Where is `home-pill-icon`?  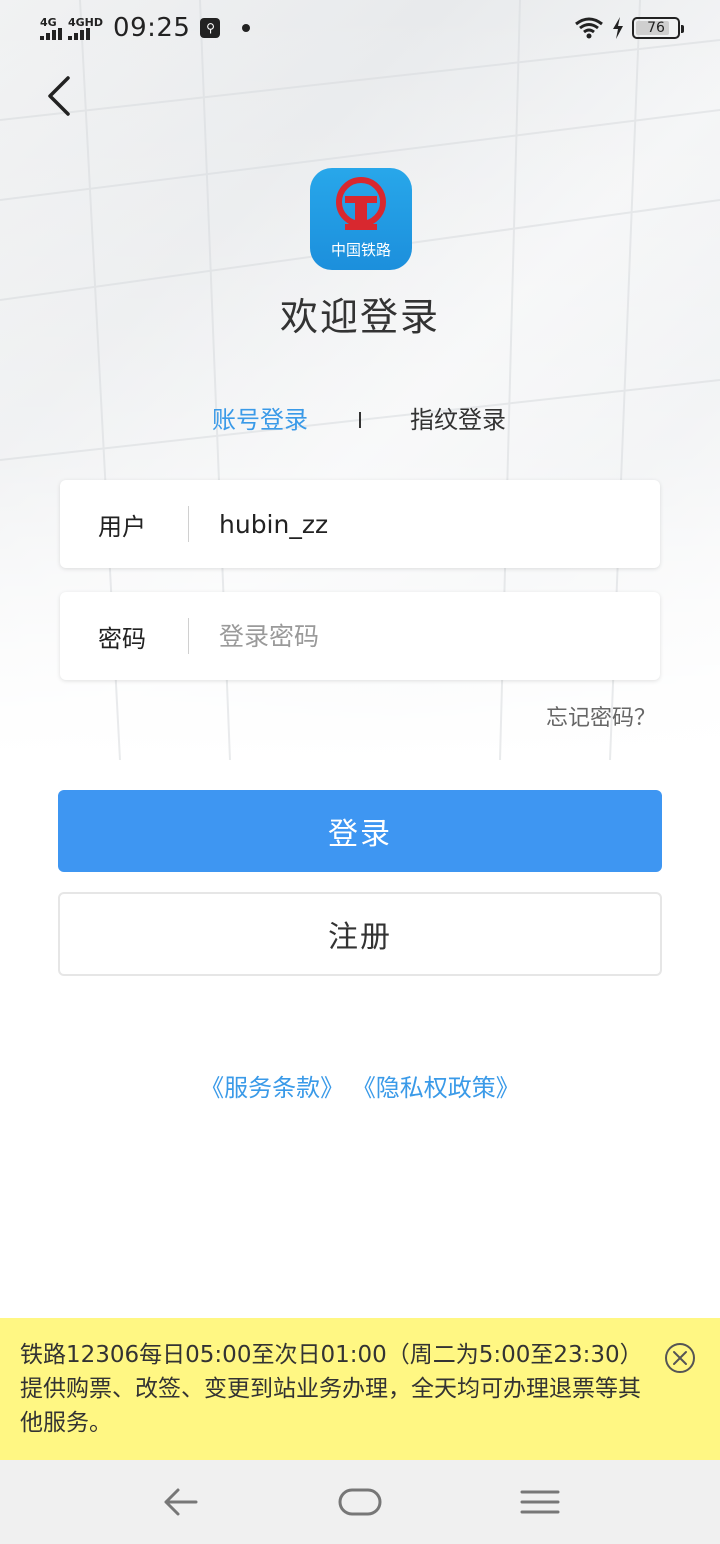 home-pill-icon is located at coordinates (360, 1502).